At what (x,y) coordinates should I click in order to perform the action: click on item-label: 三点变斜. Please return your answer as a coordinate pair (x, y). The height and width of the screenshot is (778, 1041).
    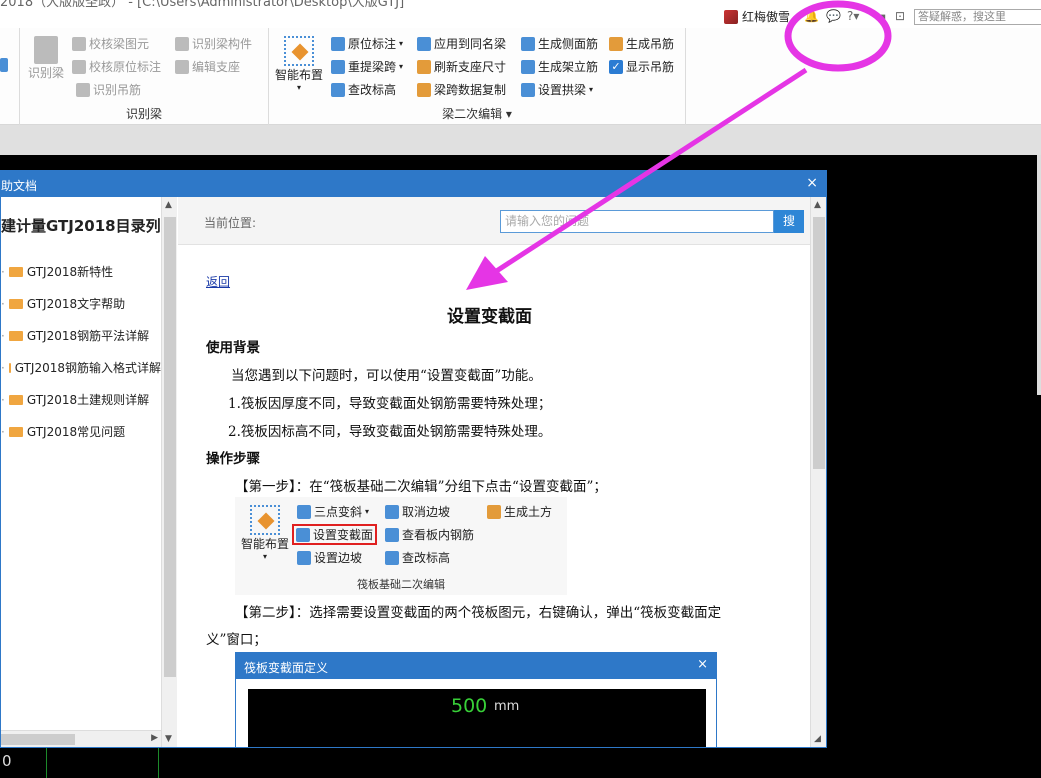
    Looking at the image, I should click on (338, 512).